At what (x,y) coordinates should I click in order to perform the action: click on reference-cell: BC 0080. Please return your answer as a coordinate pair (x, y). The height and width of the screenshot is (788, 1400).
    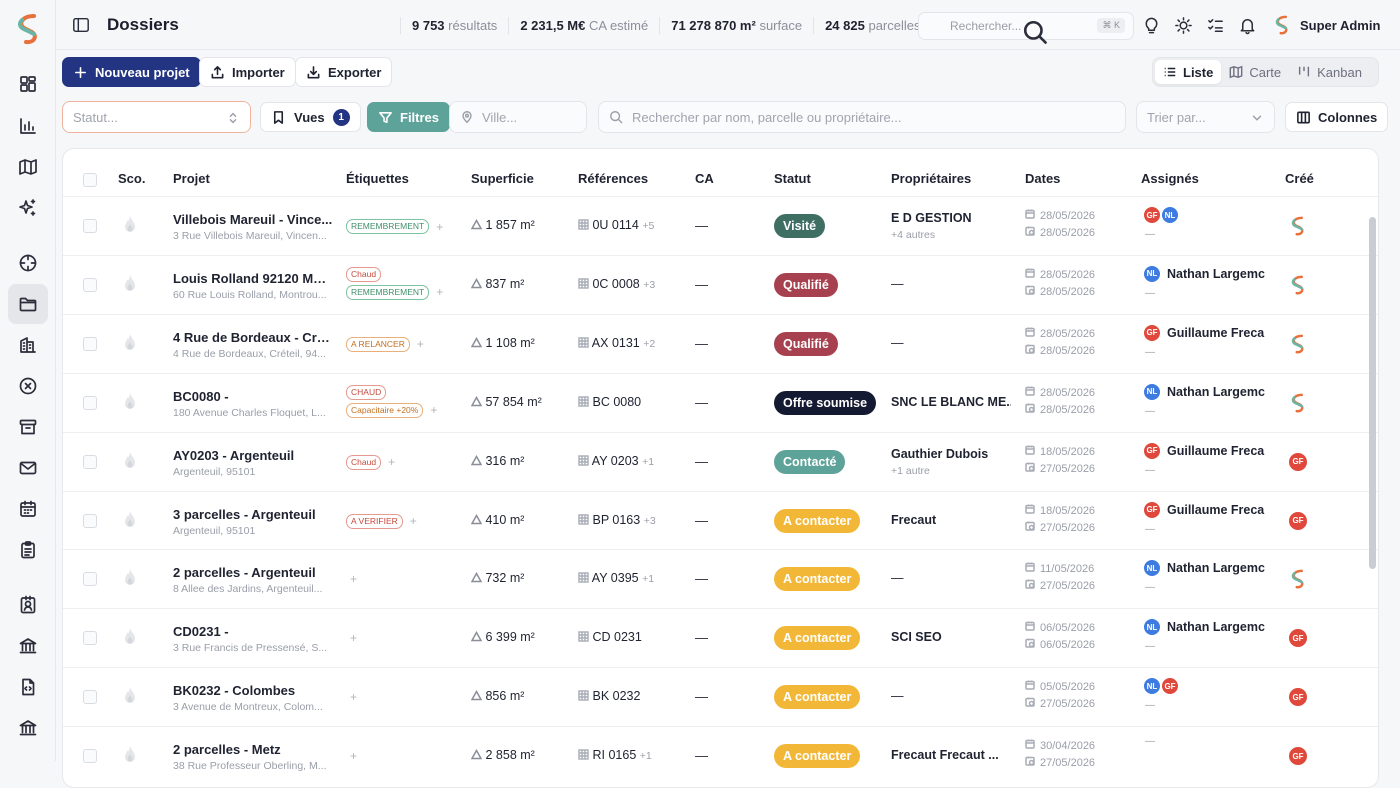
    Looking at the image, I should click on (609, 402).